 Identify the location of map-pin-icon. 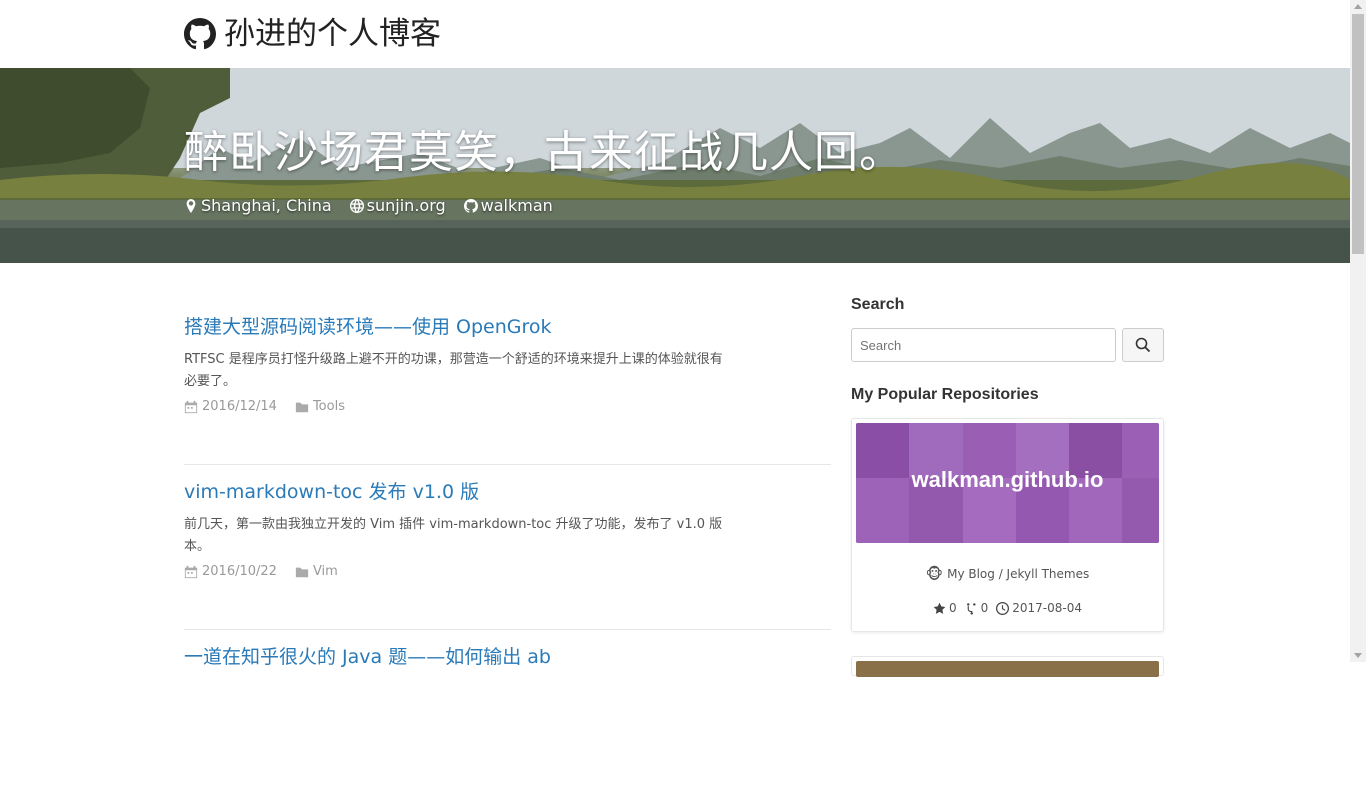
(191, 205).